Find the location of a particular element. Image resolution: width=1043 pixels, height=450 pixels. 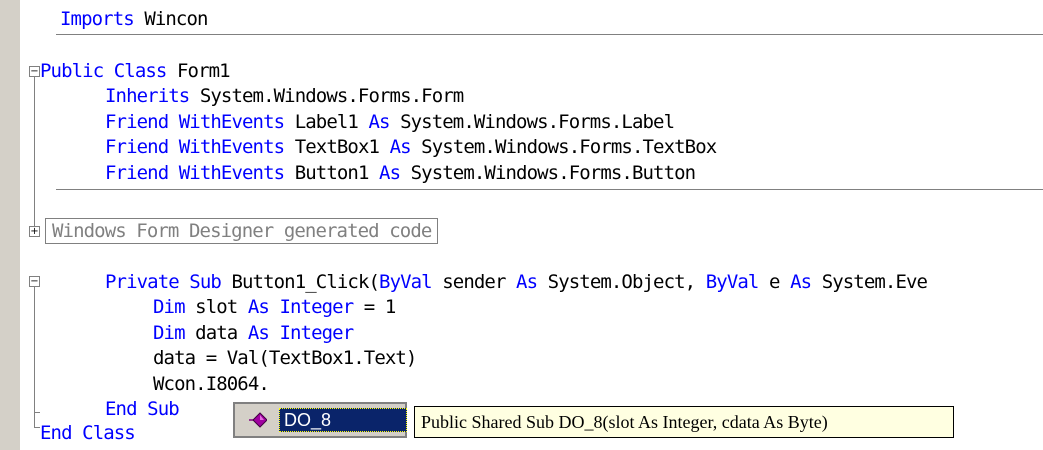

editor-margin is located at coordinates (10, 225).